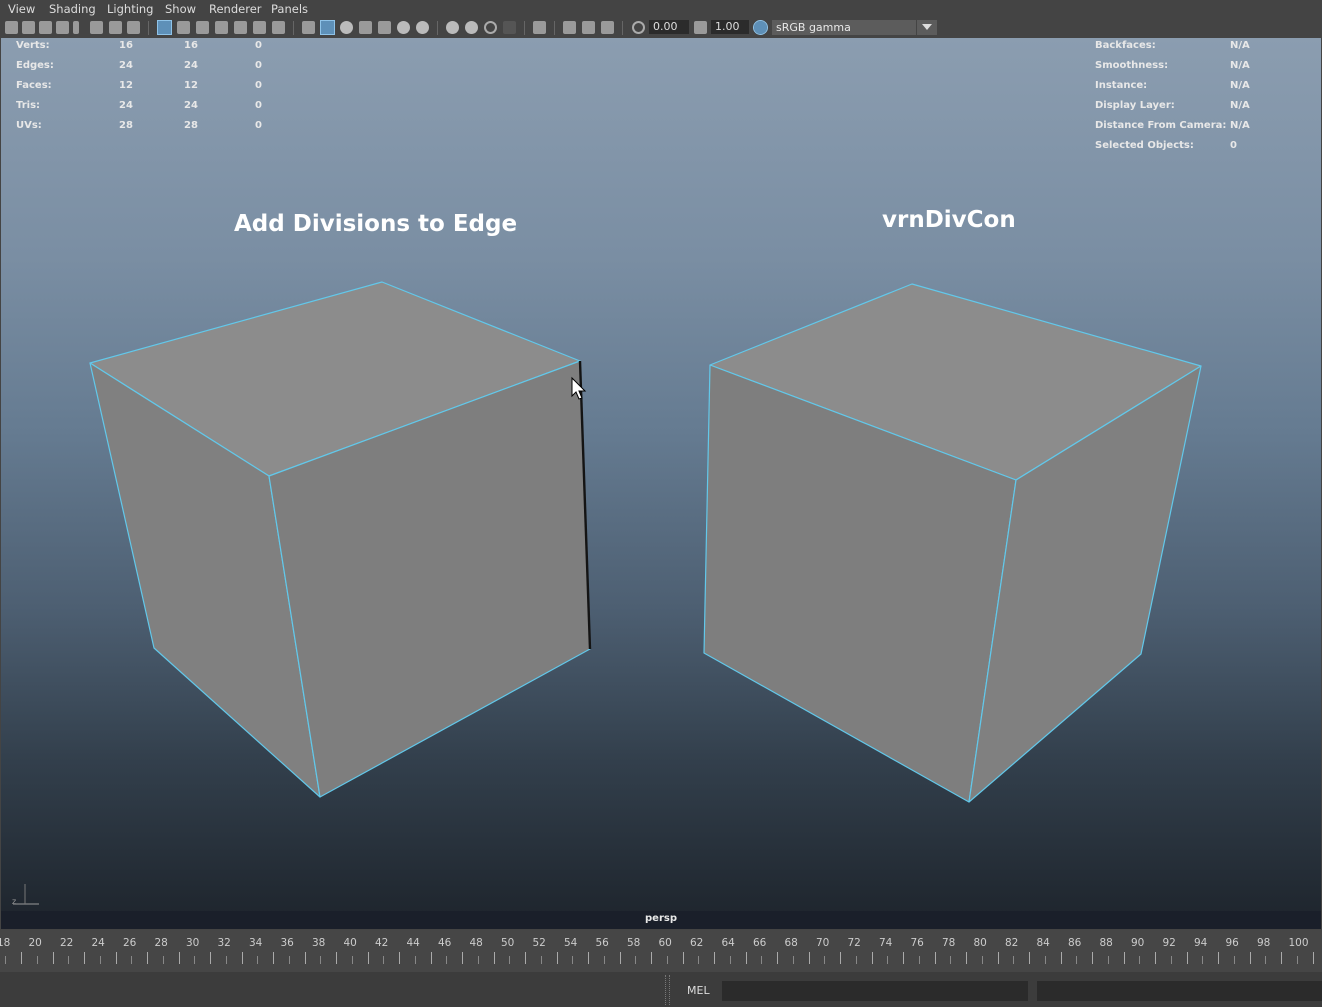 The height and width of the screenshot is (1007, 1322). What do you see at coordinates (638, 27) in the screenshot?
I see `exposure-icon` at bounding box center [638, 27].